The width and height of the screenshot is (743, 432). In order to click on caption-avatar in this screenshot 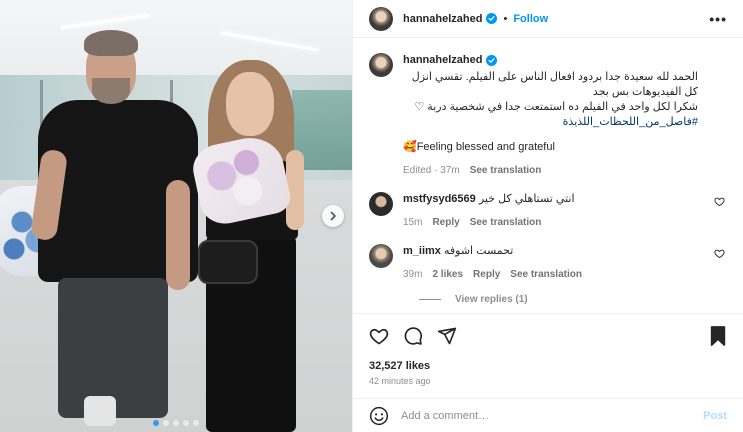, I will do `click(381, 65)`.